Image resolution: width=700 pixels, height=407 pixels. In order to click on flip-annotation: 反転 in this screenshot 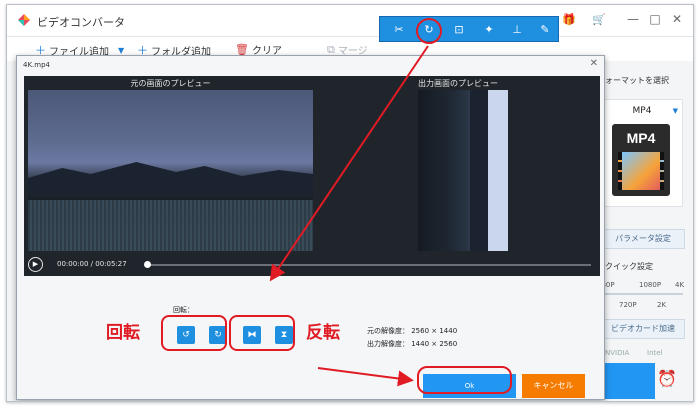, I will do `click(323, 333)`.